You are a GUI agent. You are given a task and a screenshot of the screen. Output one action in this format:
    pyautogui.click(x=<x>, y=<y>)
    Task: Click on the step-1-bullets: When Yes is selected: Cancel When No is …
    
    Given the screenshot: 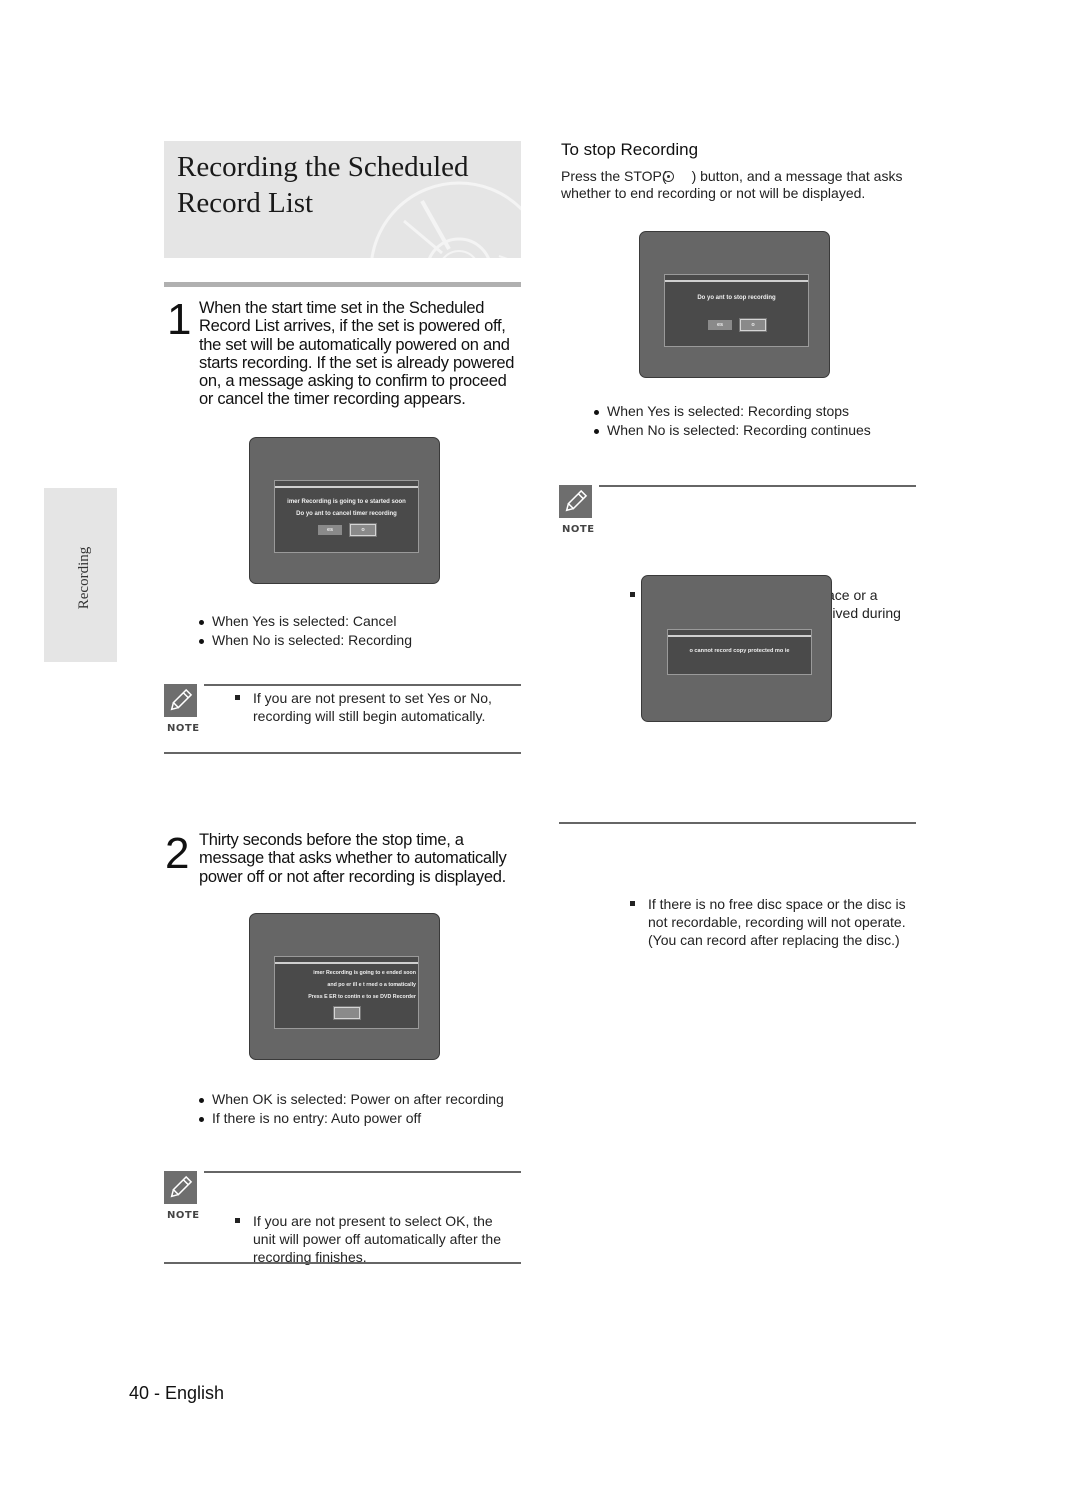 What is the action you would take?
    pyautogui.click(x=305, y=630)
    